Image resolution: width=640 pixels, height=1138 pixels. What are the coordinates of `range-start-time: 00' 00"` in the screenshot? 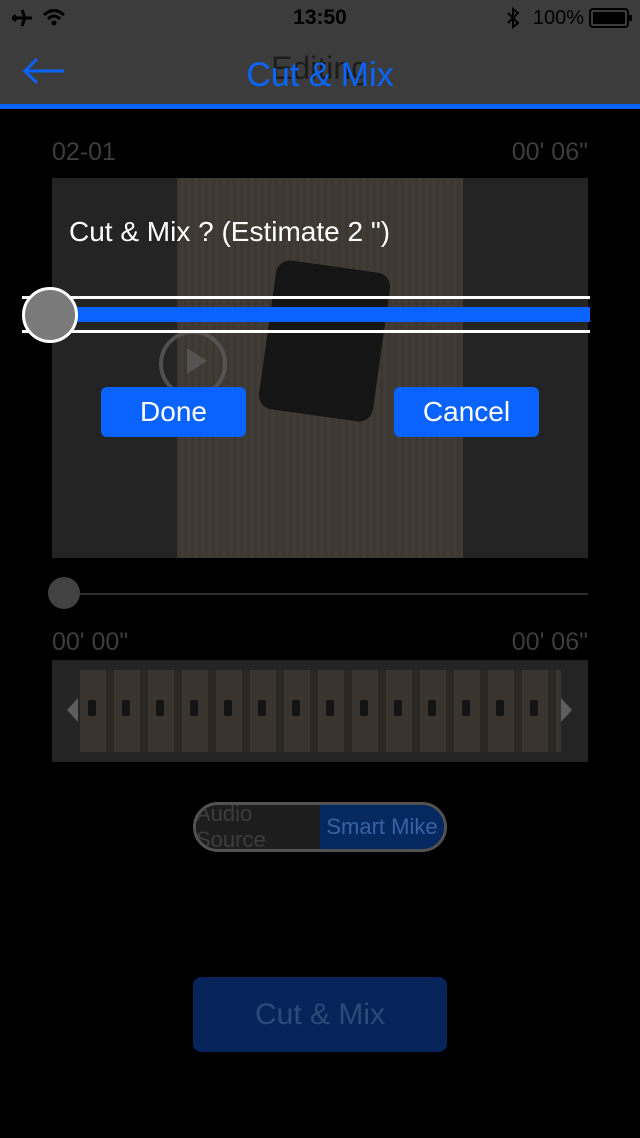 It's located at (90, 642).